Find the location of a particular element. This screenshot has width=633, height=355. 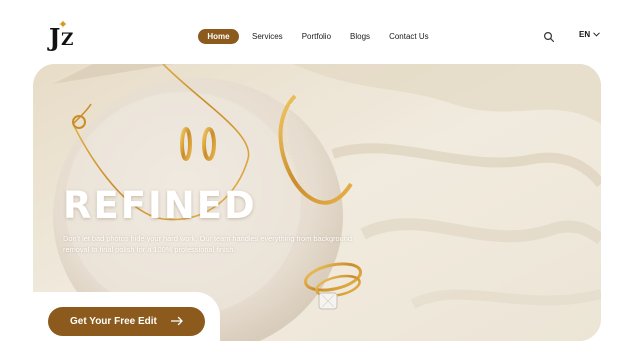

svg-text: J is located at coordinates (53, 37).